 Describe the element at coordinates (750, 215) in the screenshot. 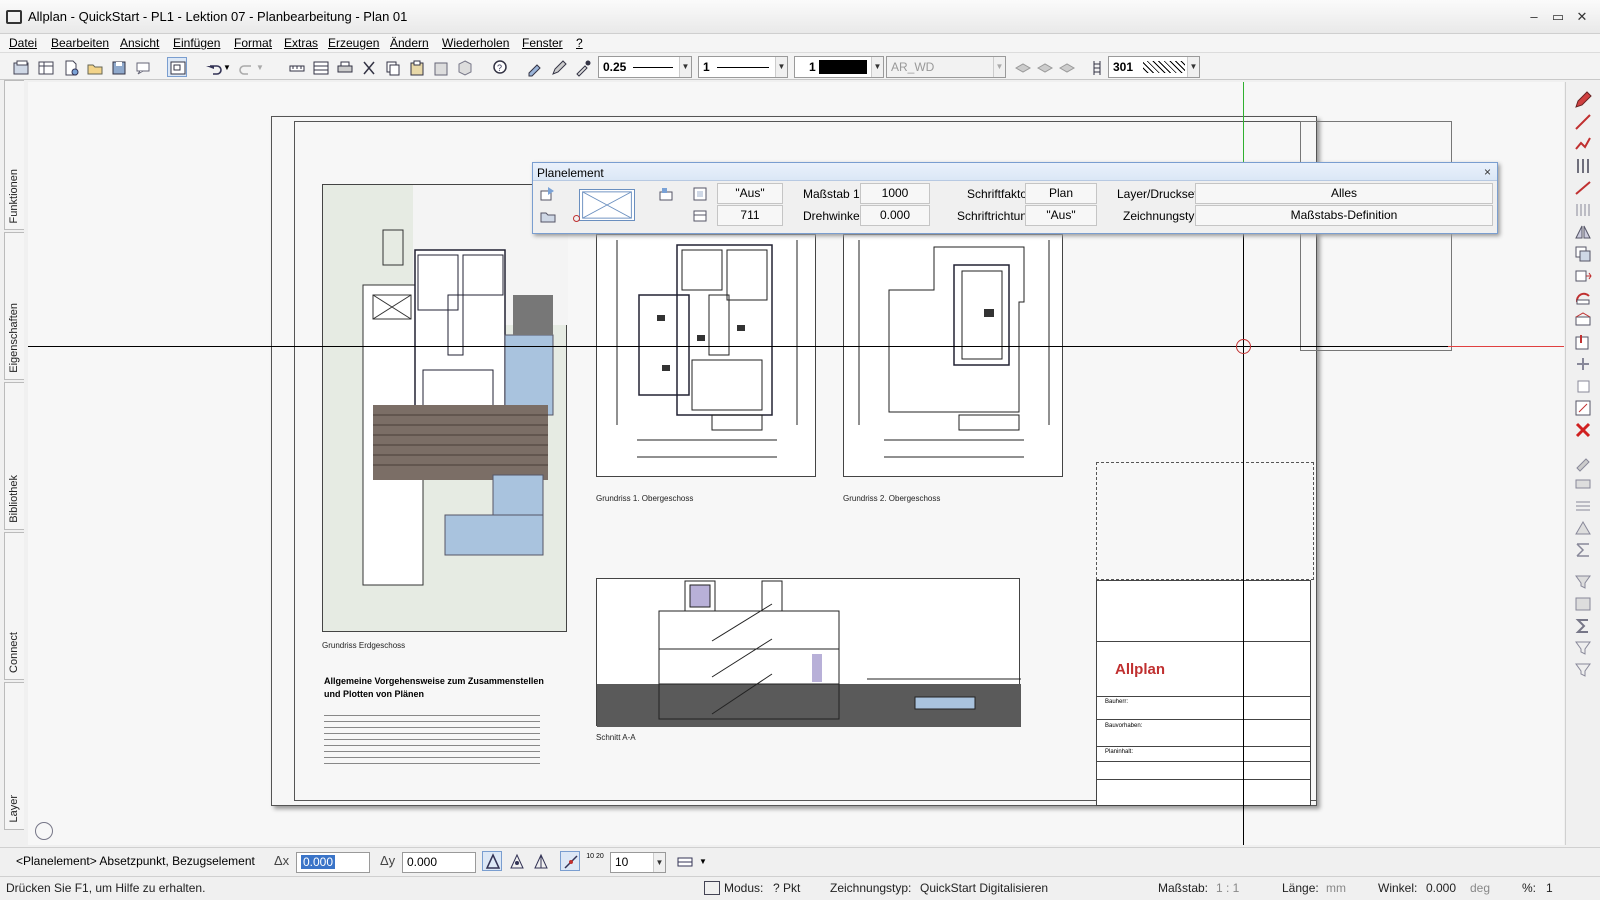

I see `number-field: 711` at that location.